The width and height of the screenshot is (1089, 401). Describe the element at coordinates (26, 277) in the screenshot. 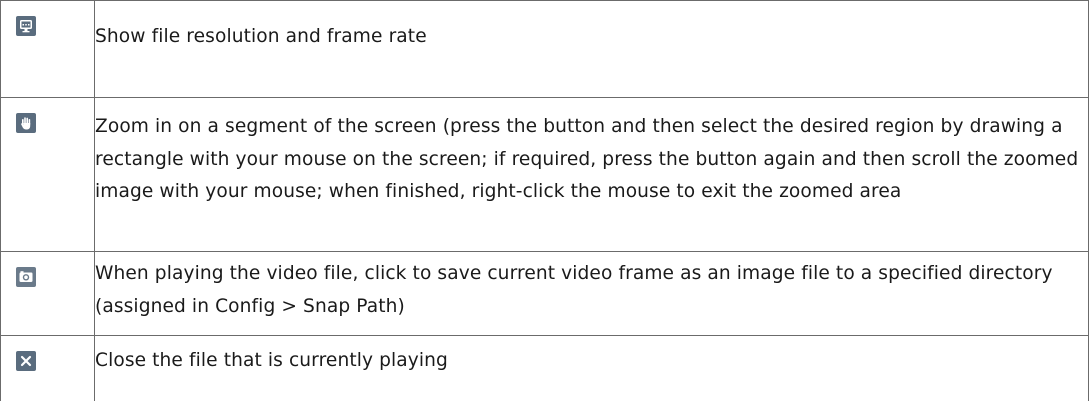

I see `camera-snapshot-icon` at that location.